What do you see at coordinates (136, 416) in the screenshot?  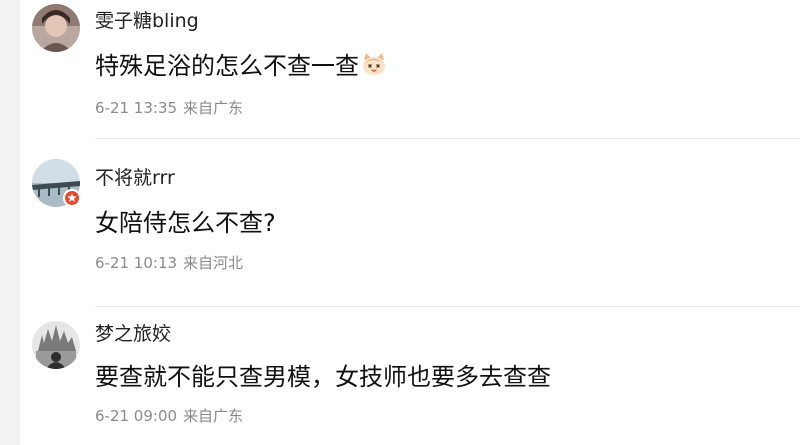 I see `comment-time: 6-21 09:00` at bounding box center [136, 416].